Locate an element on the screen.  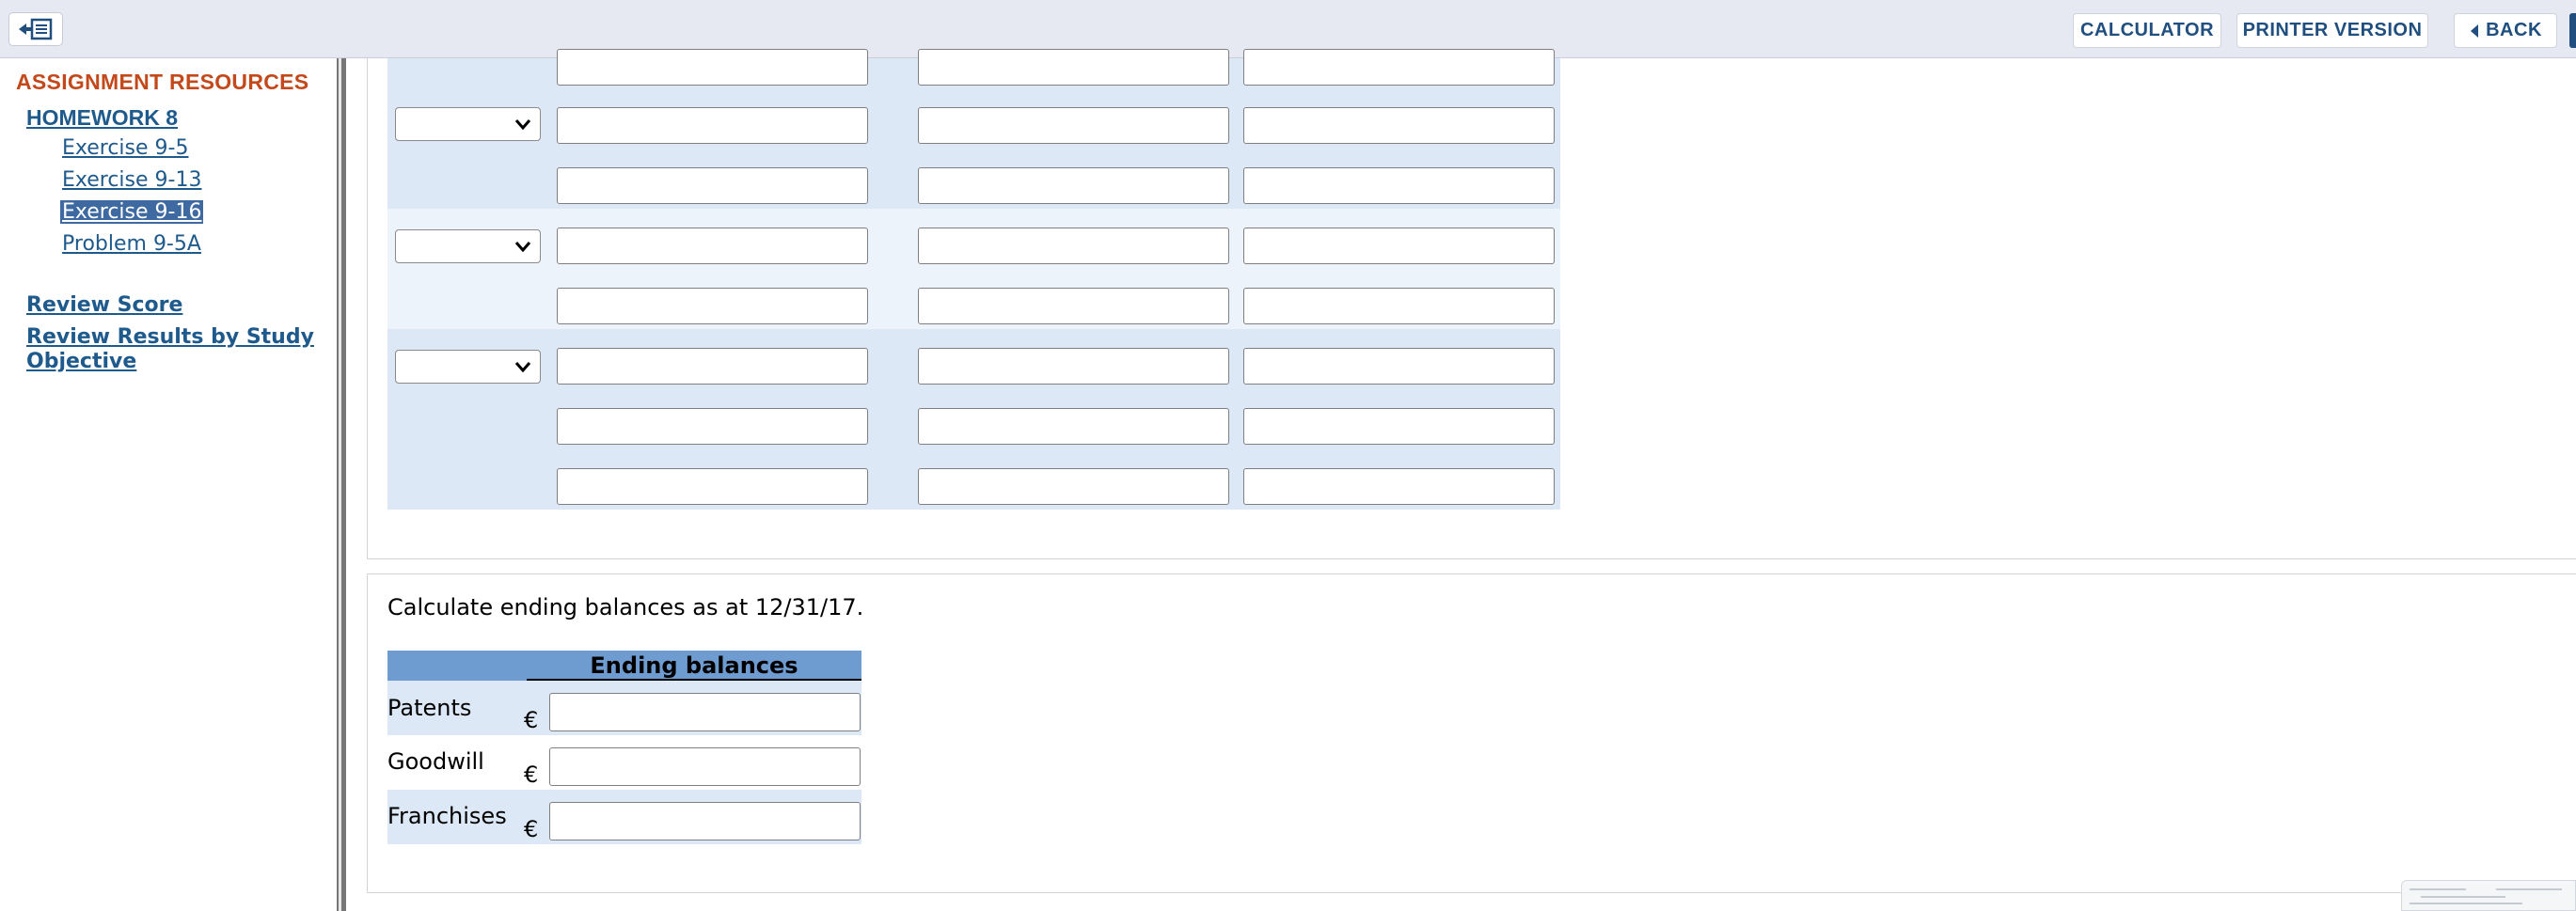
overflow-button is located at coordinates (2572, 31).